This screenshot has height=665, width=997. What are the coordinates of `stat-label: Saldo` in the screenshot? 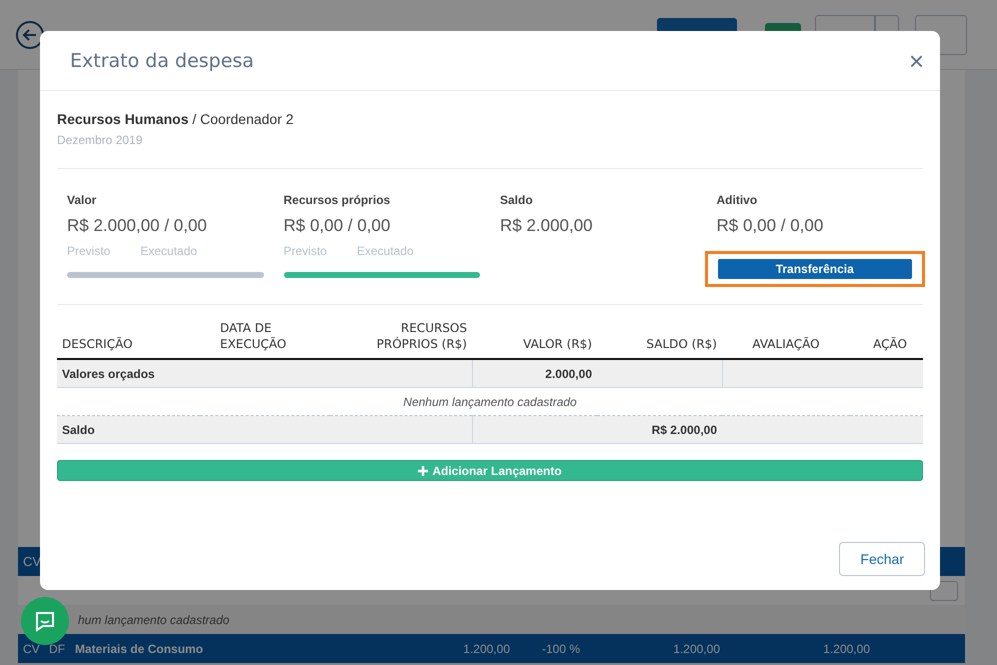 It's located at (516, 200).